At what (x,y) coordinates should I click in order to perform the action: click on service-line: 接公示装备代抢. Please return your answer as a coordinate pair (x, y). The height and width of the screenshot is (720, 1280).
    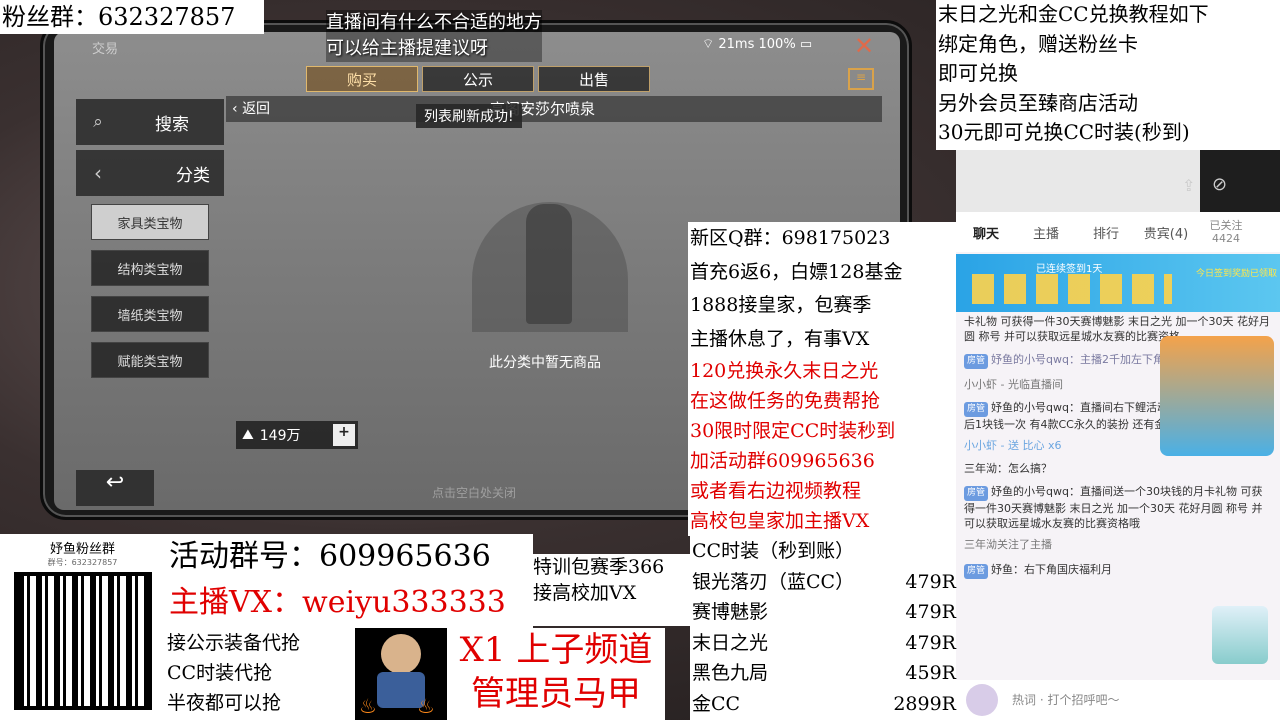
    Looking at the image, I should click on (234, 643).